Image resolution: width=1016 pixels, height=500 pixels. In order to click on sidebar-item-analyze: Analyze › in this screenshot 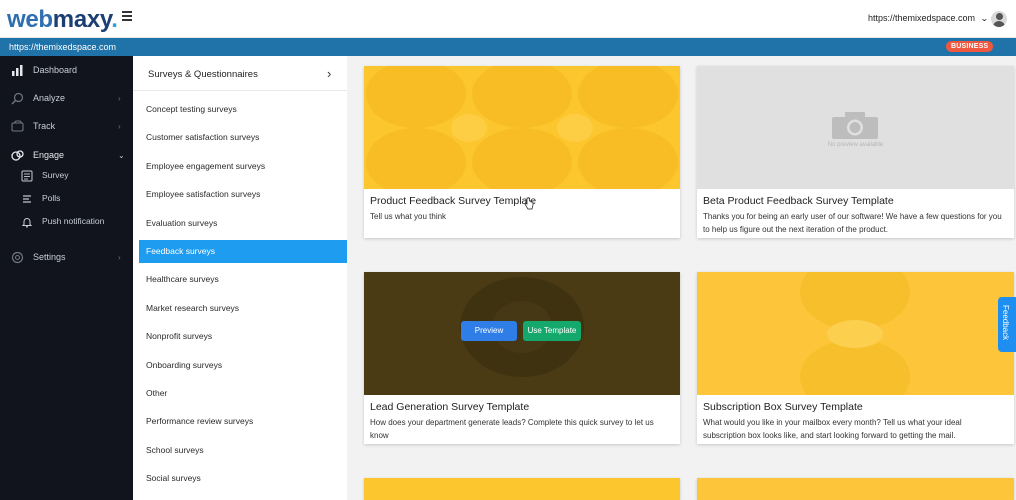, I will do `click(66, 98)`.